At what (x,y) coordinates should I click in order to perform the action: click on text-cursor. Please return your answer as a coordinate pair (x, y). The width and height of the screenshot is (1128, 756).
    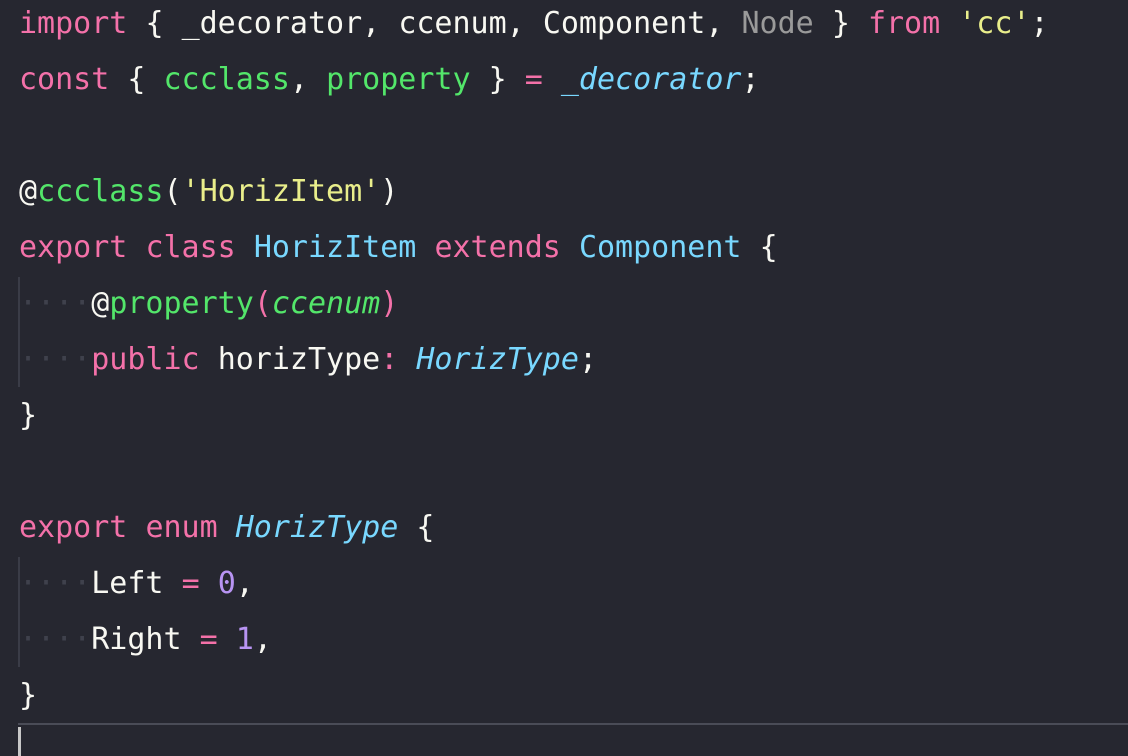
    Looking at the image, I should click on (19, 741).